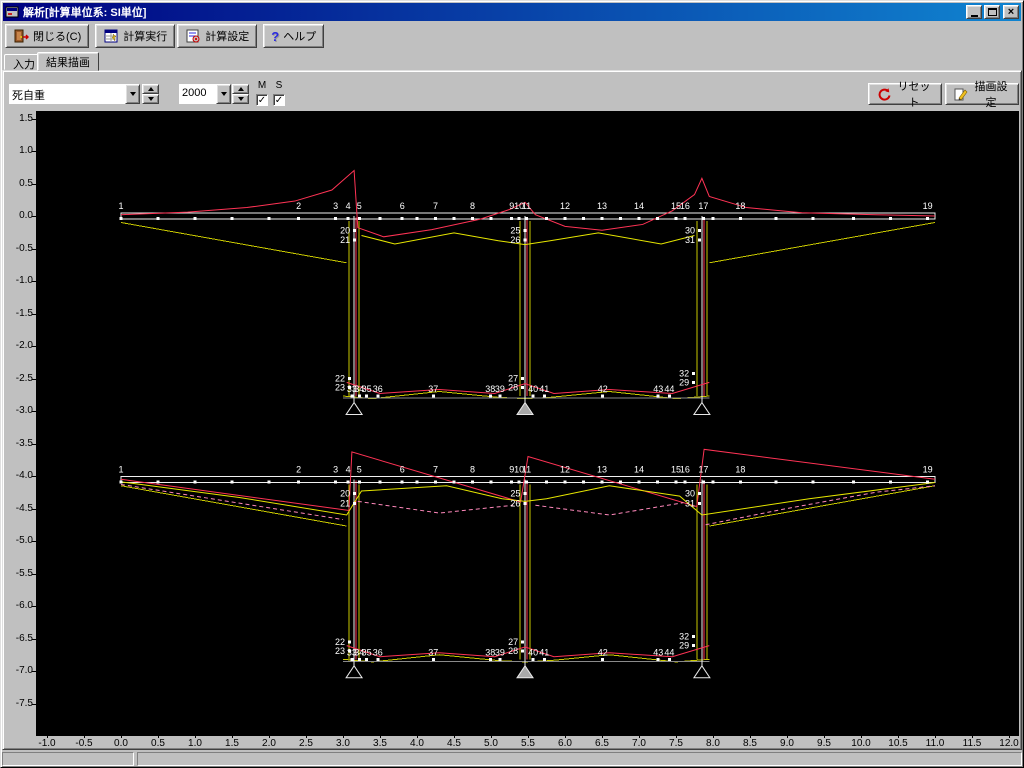 The height and width of the screenshot is (768, 1024). What do you see at coordinates (935, 743) in the screenshot?
I see `x-axis-tick-label: 11.0` at bounding box center [935, 743].